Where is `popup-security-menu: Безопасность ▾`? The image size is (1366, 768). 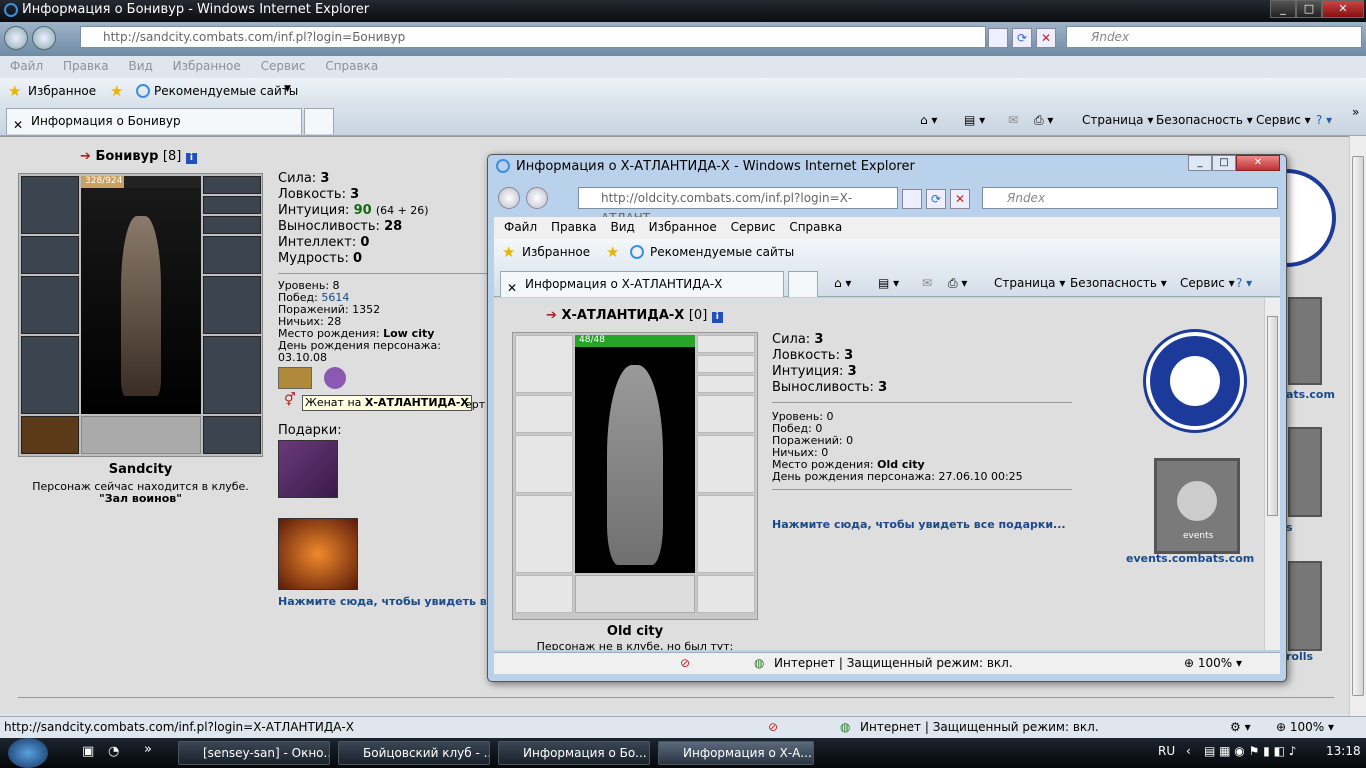
popup-security-menu: Безопасность ▾ is located at coordinates (1118, 283).